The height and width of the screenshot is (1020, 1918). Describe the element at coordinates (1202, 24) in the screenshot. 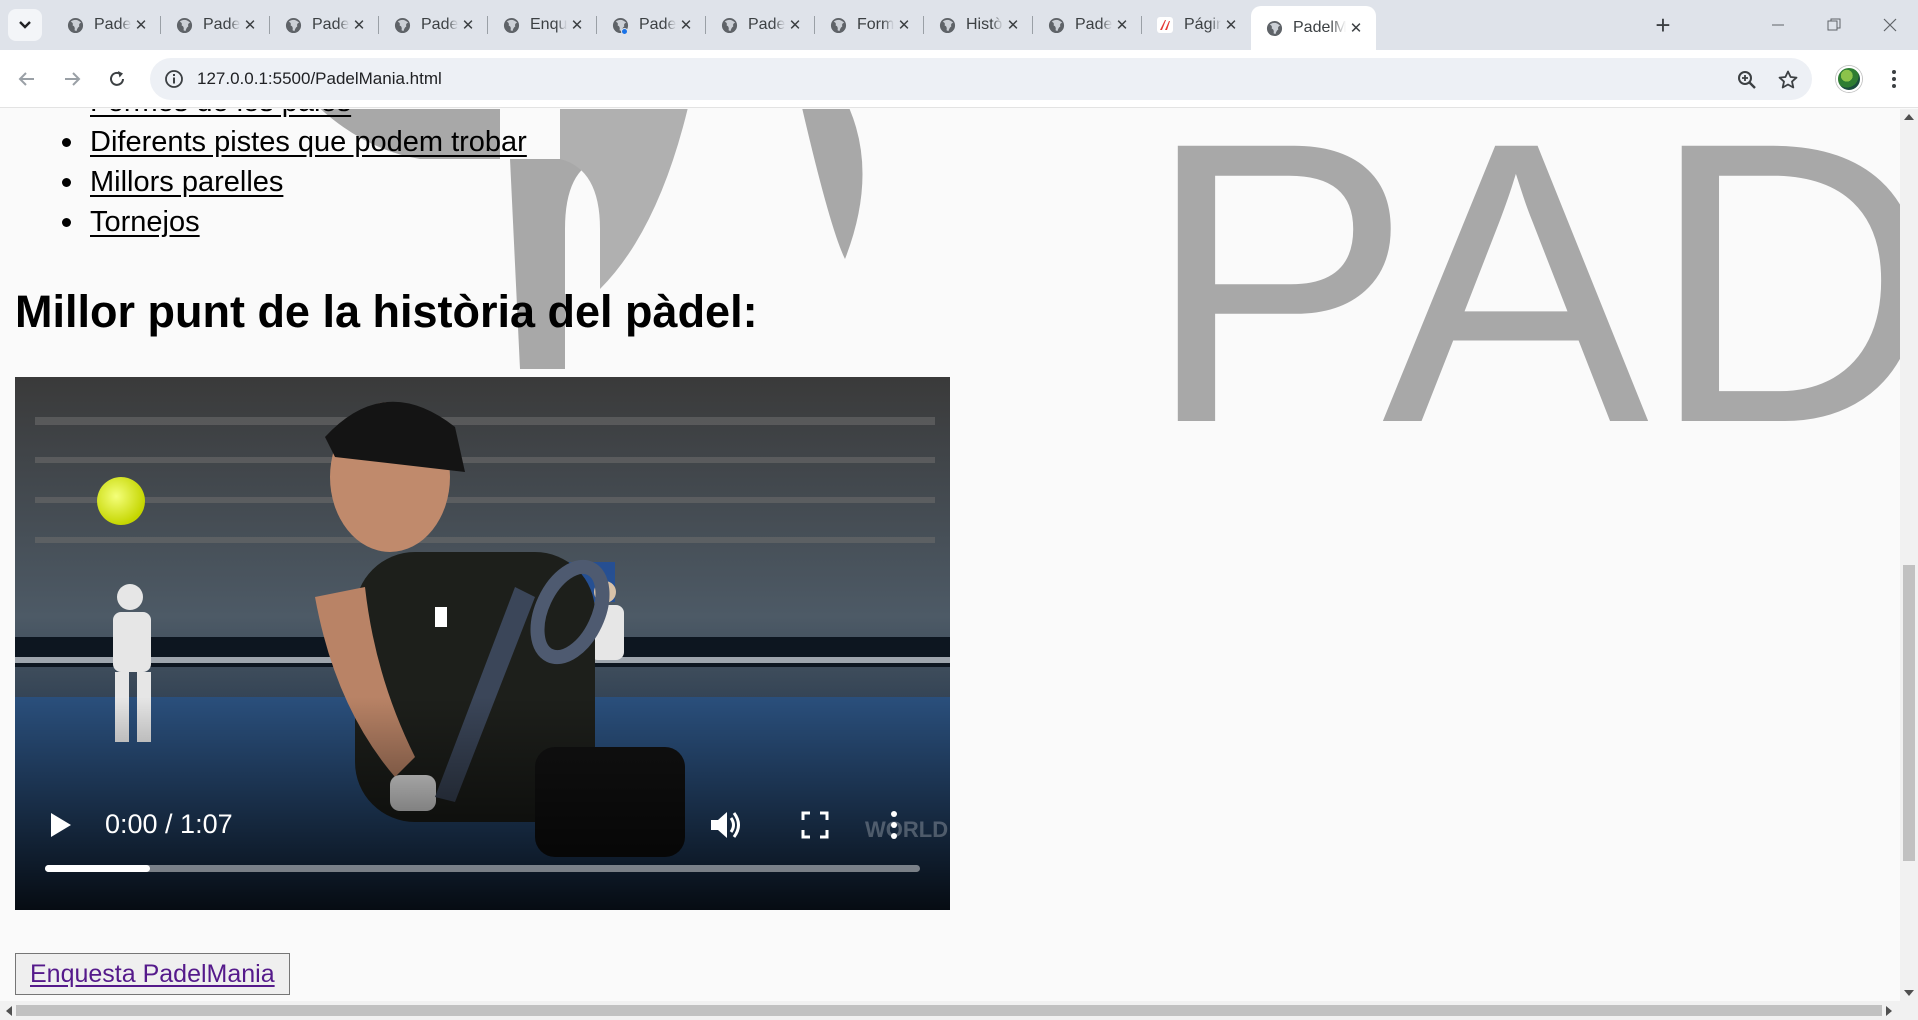

I see `tab-title: Página` at that location.